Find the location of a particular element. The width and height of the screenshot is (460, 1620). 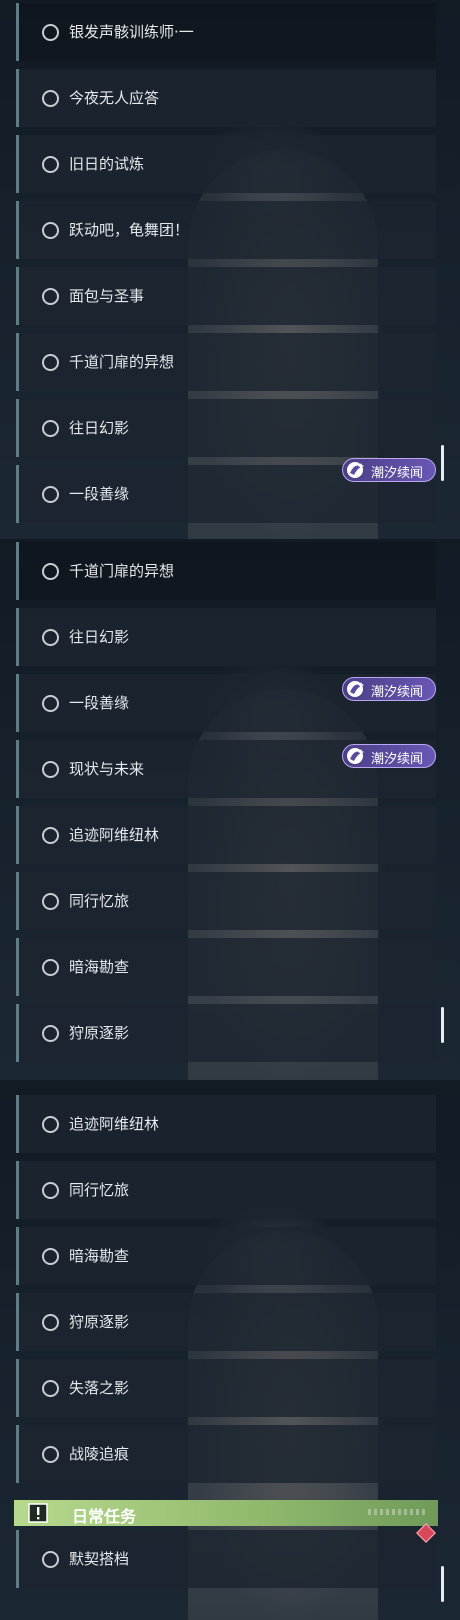

quest-row: 失落之影 is located at coordinates (226, 1388).